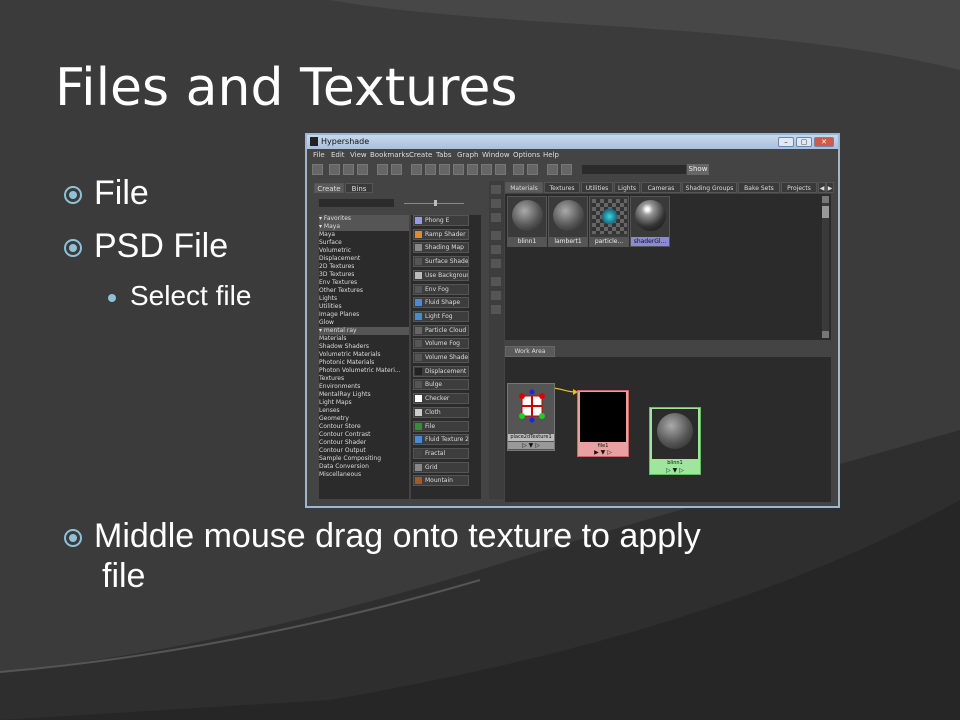  I want to click on tree-item: Volumetric, so click(364, 251).